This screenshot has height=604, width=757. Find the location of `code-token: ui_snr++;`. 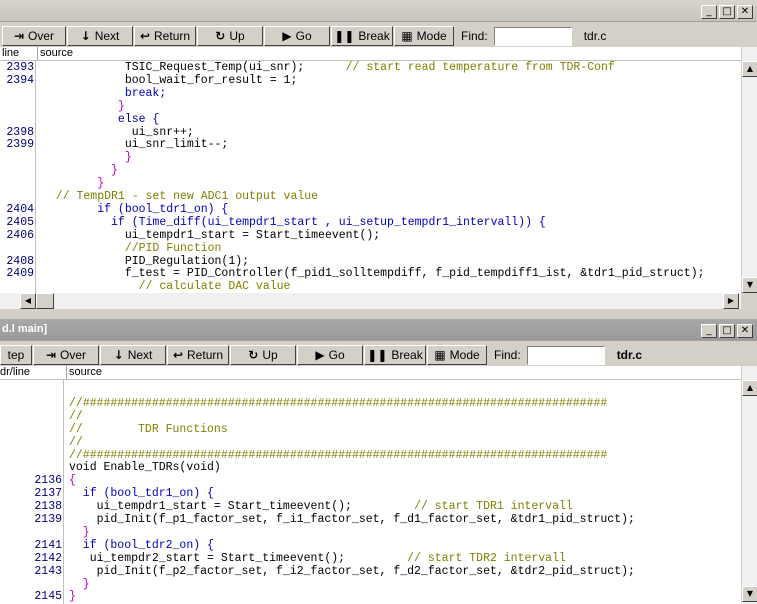

code-token: ui_snr++; is located at coordinates (118, 132).